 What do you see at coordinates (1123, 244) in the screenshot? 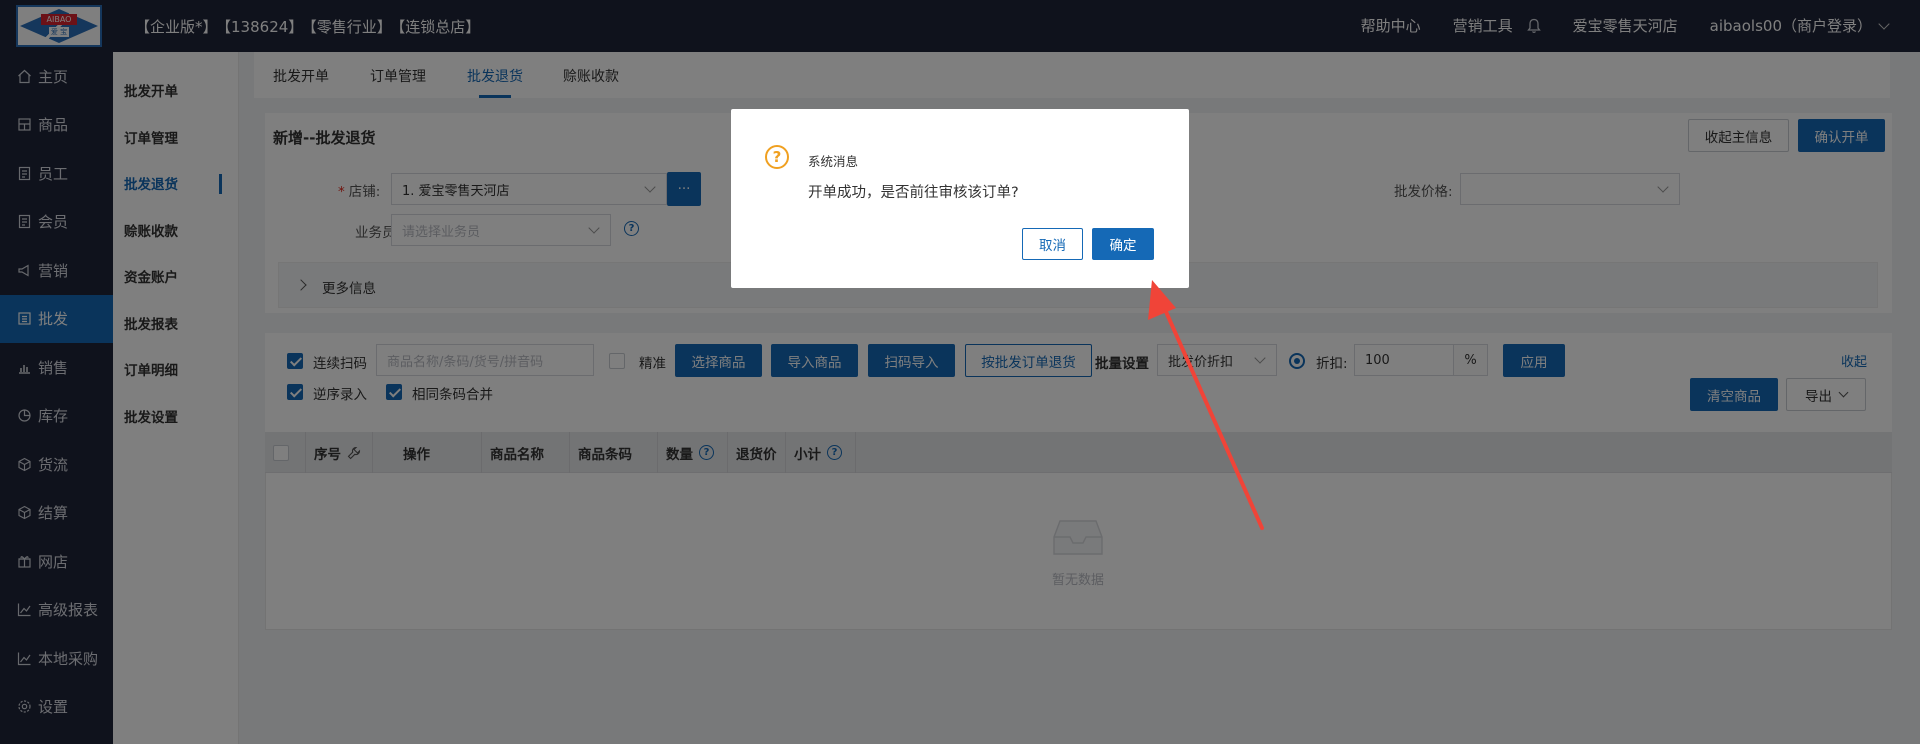
I see `confirm-button: 确定` at bounding box center [1123, 244].